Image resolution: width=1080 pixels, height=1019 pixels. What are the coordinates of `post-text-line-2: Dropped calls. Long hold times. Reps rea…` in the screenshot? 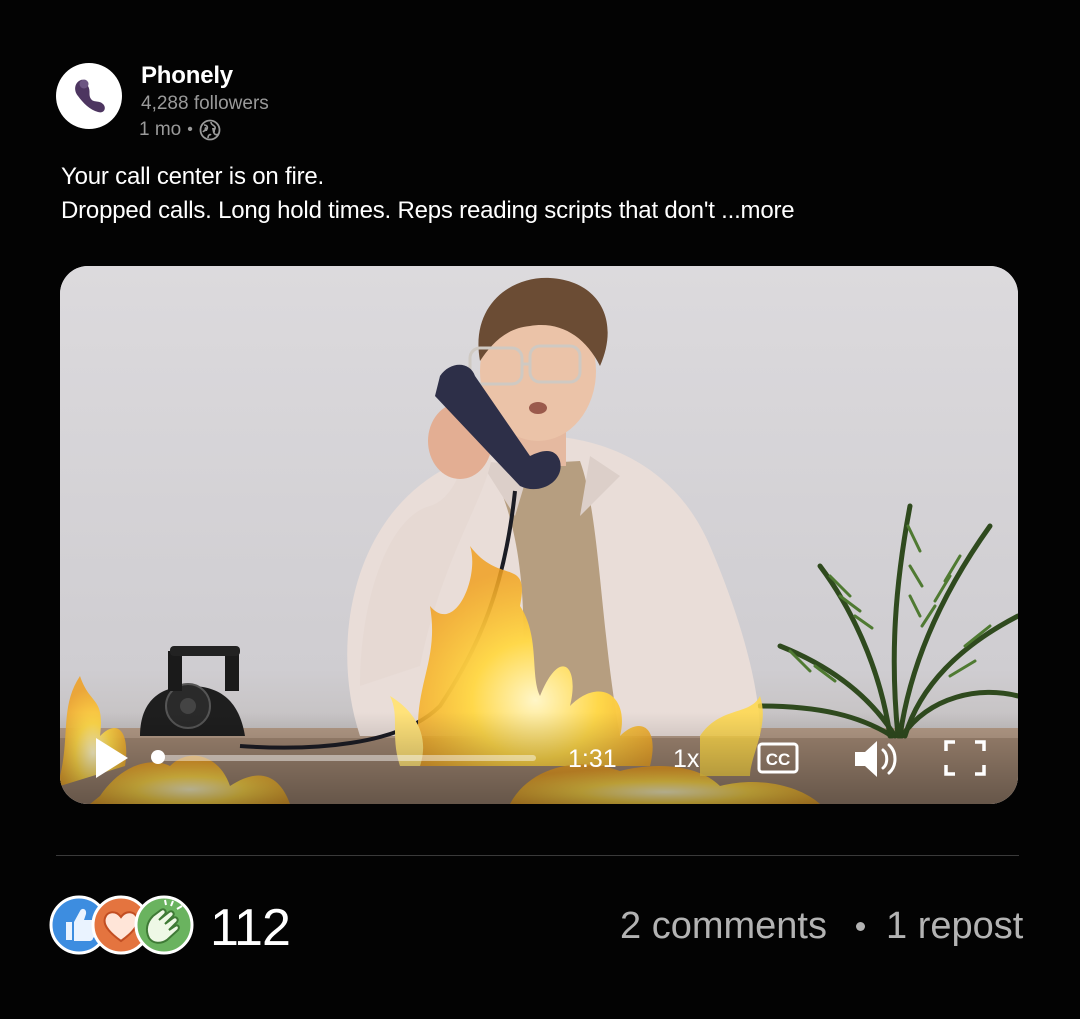 It's located at (388, 210).